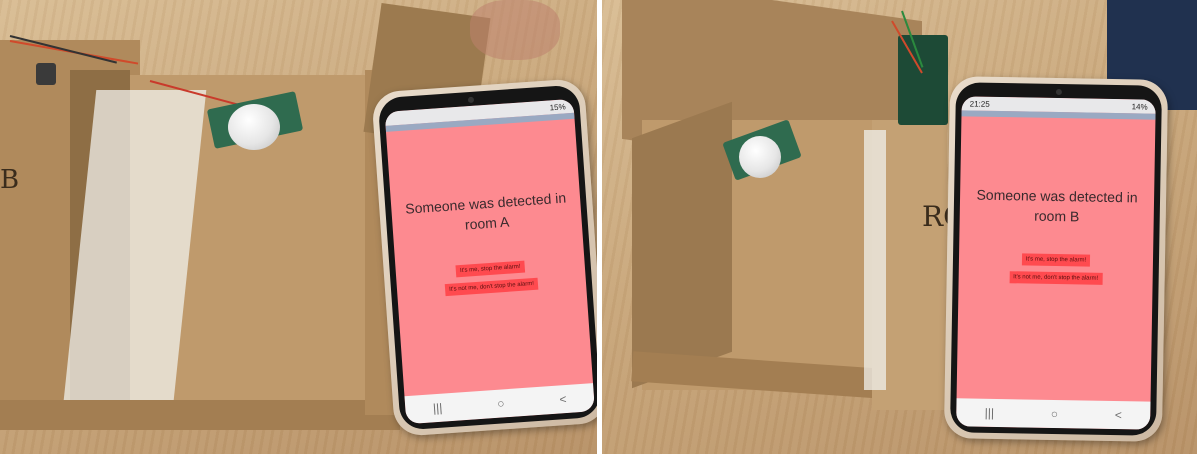  What do you see at coordinates (979, 103) in the screenshot?
I see `status-time: 21:25` at bounding box center [979, 103].